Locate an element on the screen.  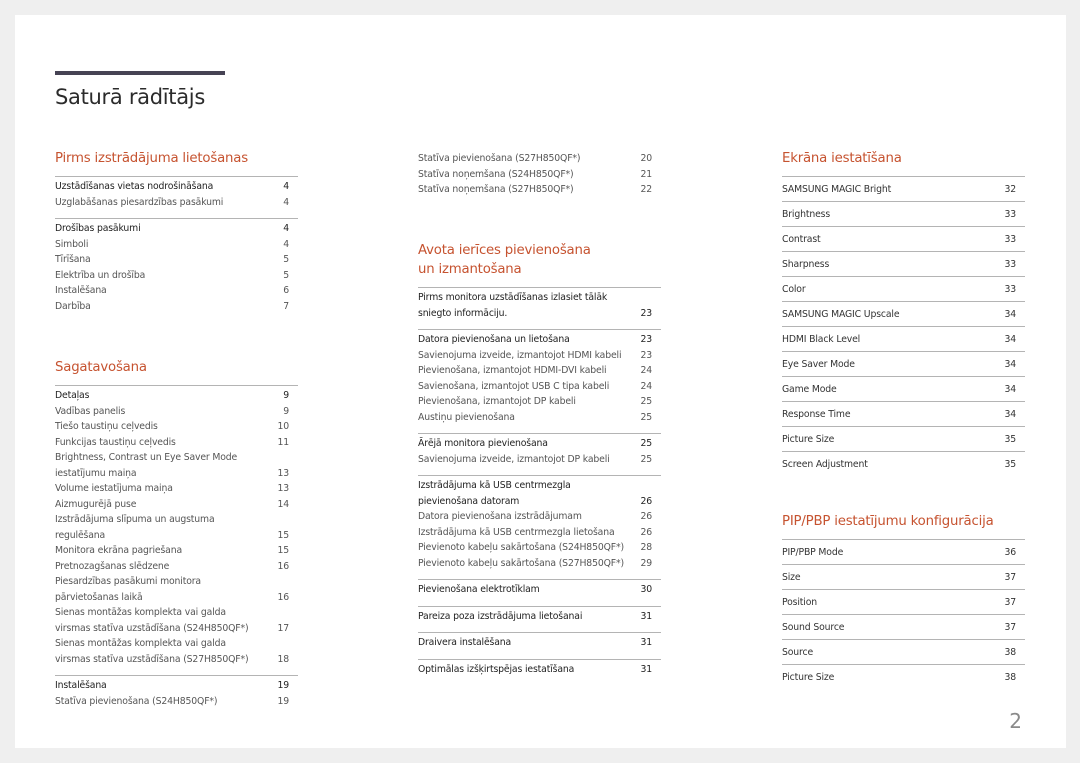
toc-entry: SAMSUNG MAGIC Upscale 34 is located at coordinates (903, 313).